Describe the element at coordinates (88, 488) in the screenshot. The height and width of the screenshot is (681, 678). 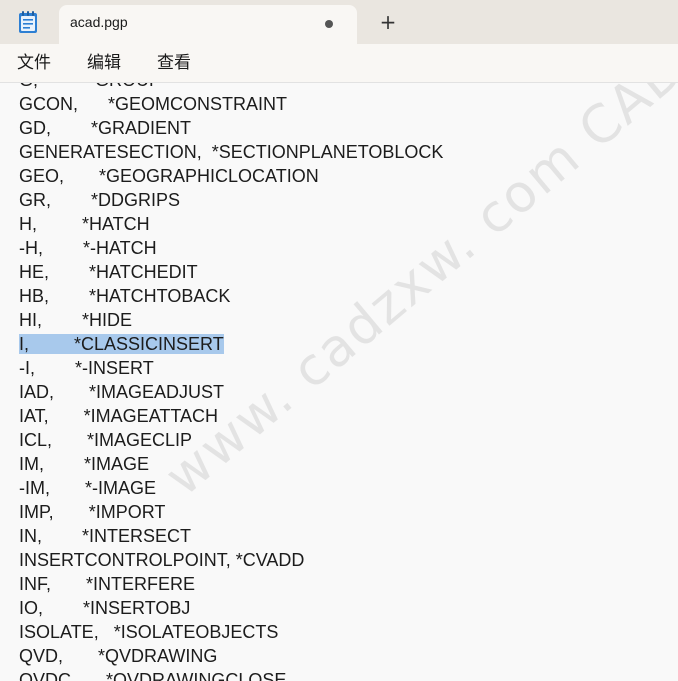
I see `line-text: -IM, *-IMAGE` at that location.